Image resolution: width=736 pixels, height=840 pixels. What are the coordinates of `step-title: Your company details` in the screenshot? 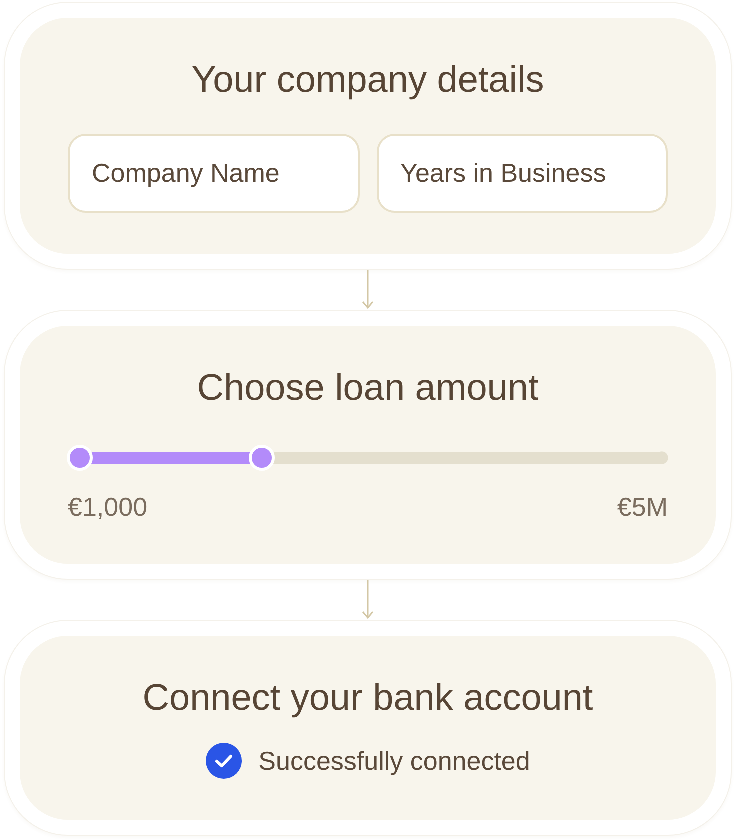 It's located at (368, 80).